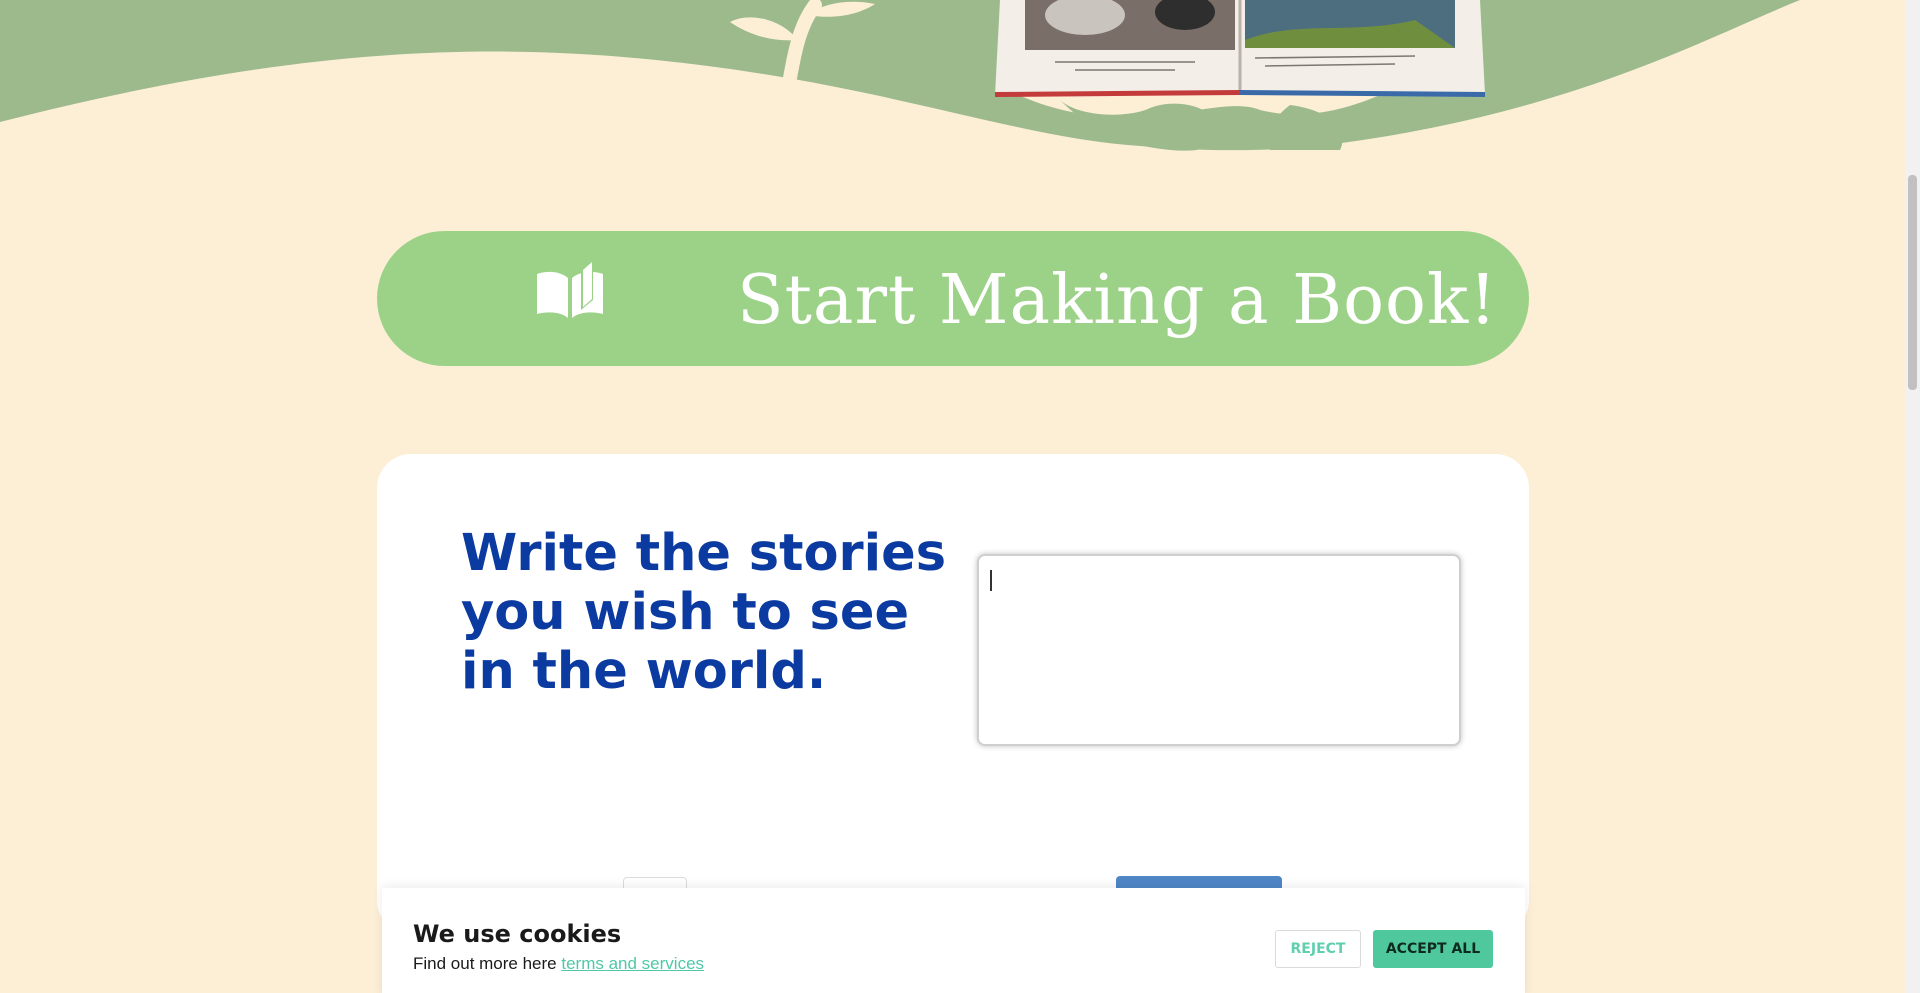 The height and width of the screenshot is (993, 1920). Describe the element at coordinates (558, 964) in the screenshot. I see `cookie-subtext: Find out more here terms and services` at that location.